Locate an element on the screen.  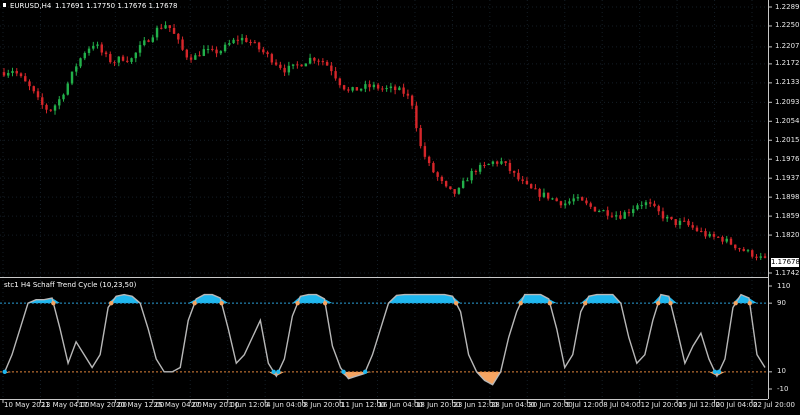
time-label: 12 Jul 20:00 is located at coordinates (661, 405).